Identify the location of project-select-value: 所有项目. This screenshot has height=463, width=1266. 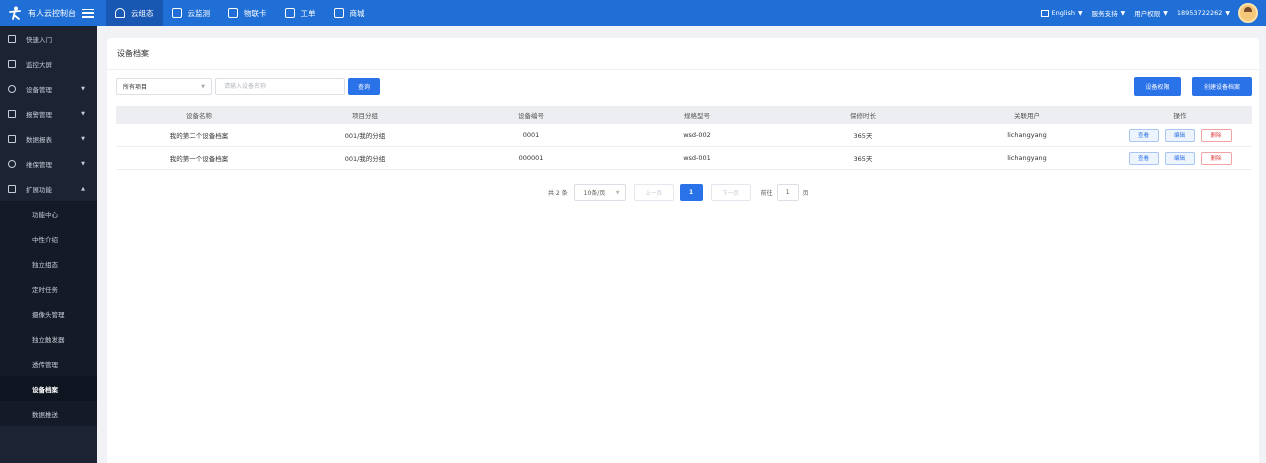
(135, 87).